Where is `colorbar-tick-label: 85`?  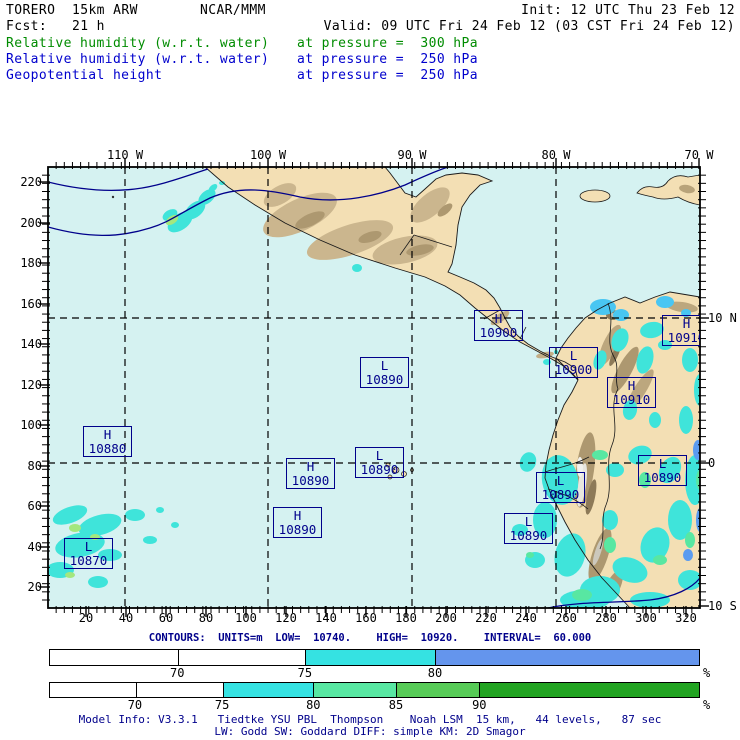
colorbar-tick-label: 85 is located at coordinates (396, 705).